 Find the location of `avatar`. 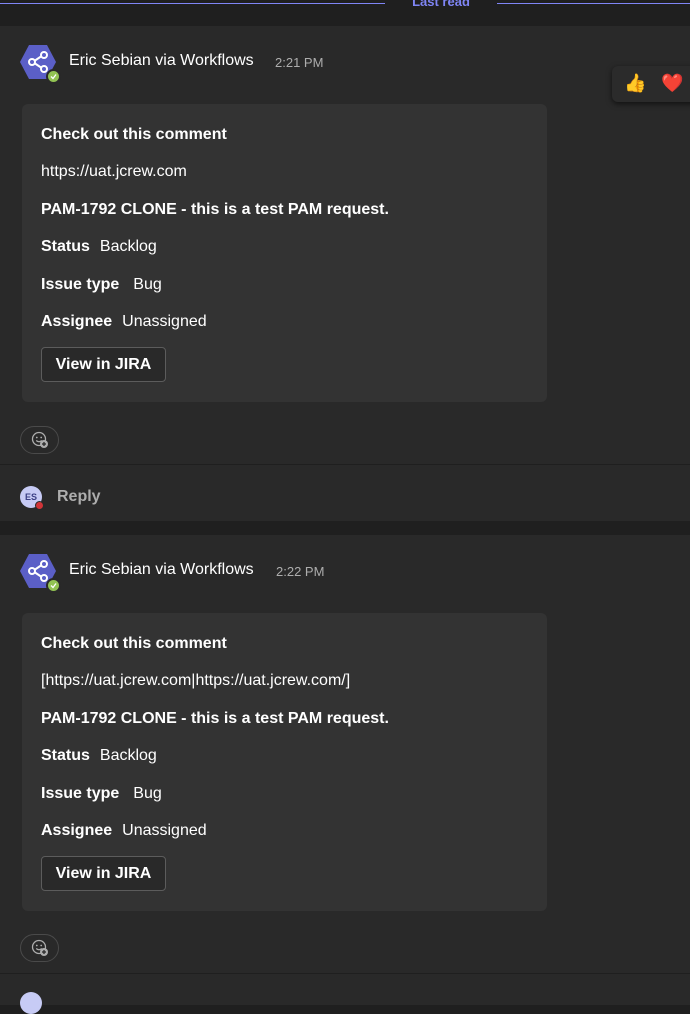

avatar is located at coordinates (31, 1003).